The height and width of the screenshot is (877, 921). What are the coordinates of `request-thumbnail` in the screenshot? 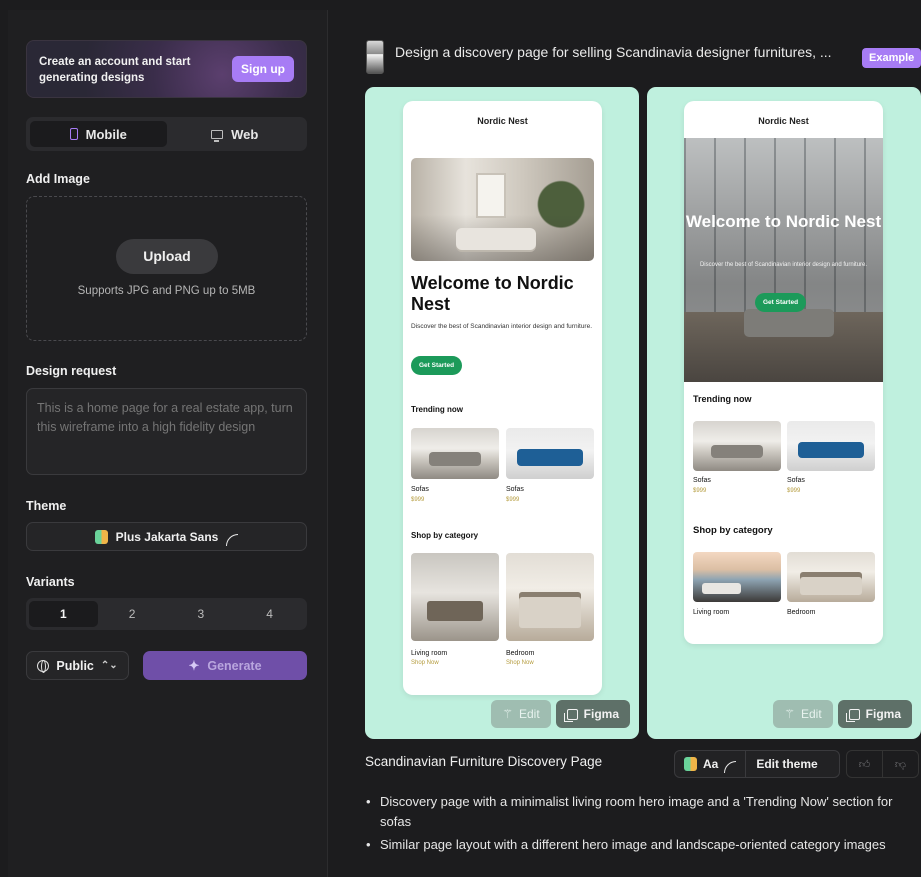 It's located at (375, 57).